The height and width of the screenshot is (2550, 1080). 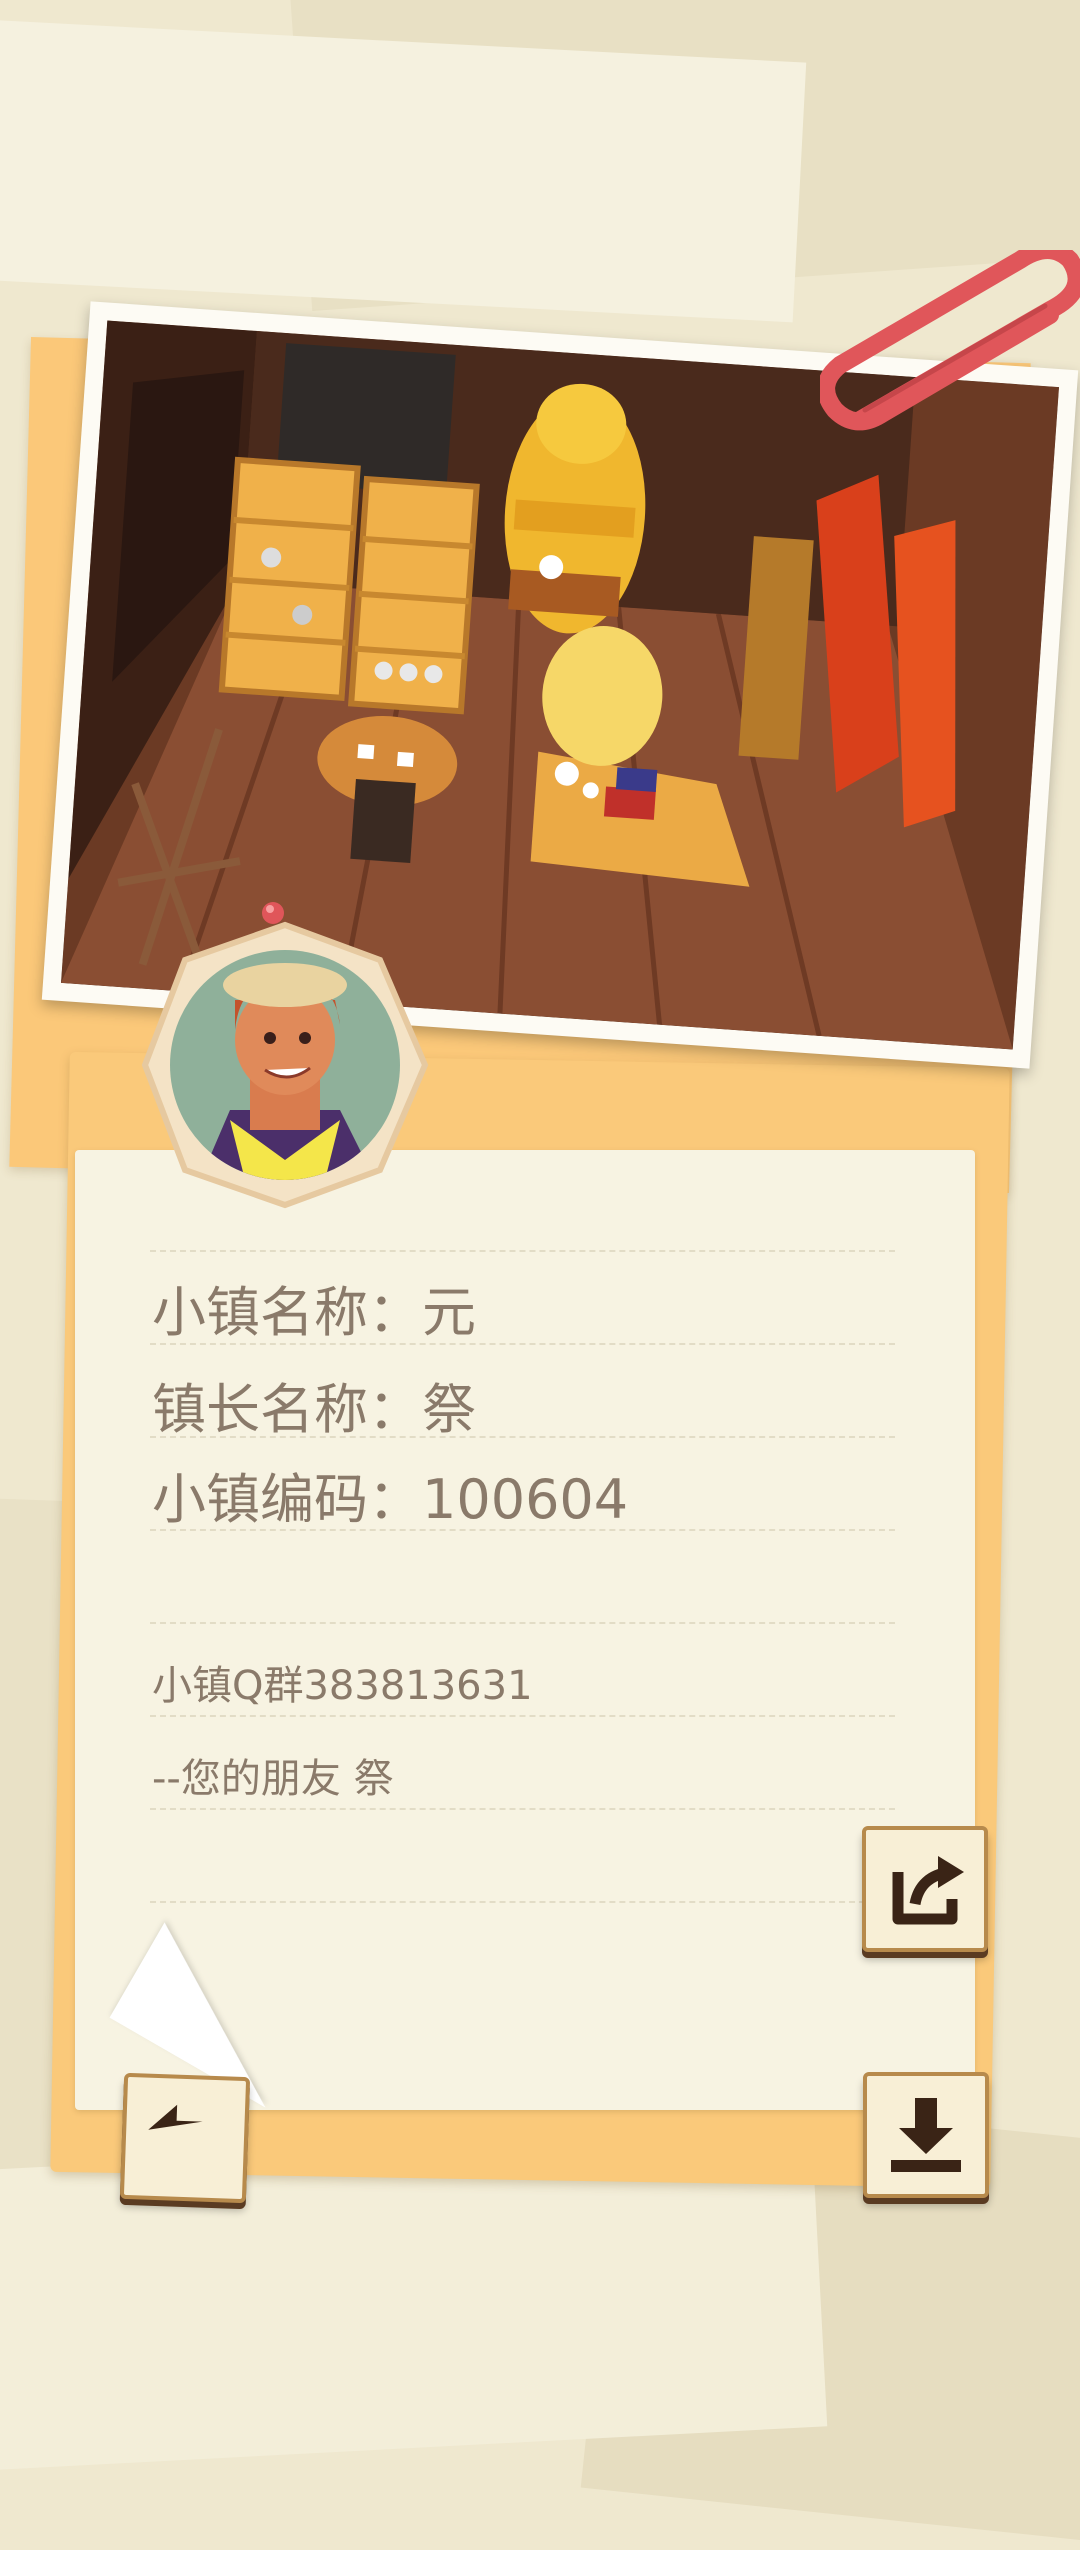 I want to click on download-icon, so click(x=926, y=2135).